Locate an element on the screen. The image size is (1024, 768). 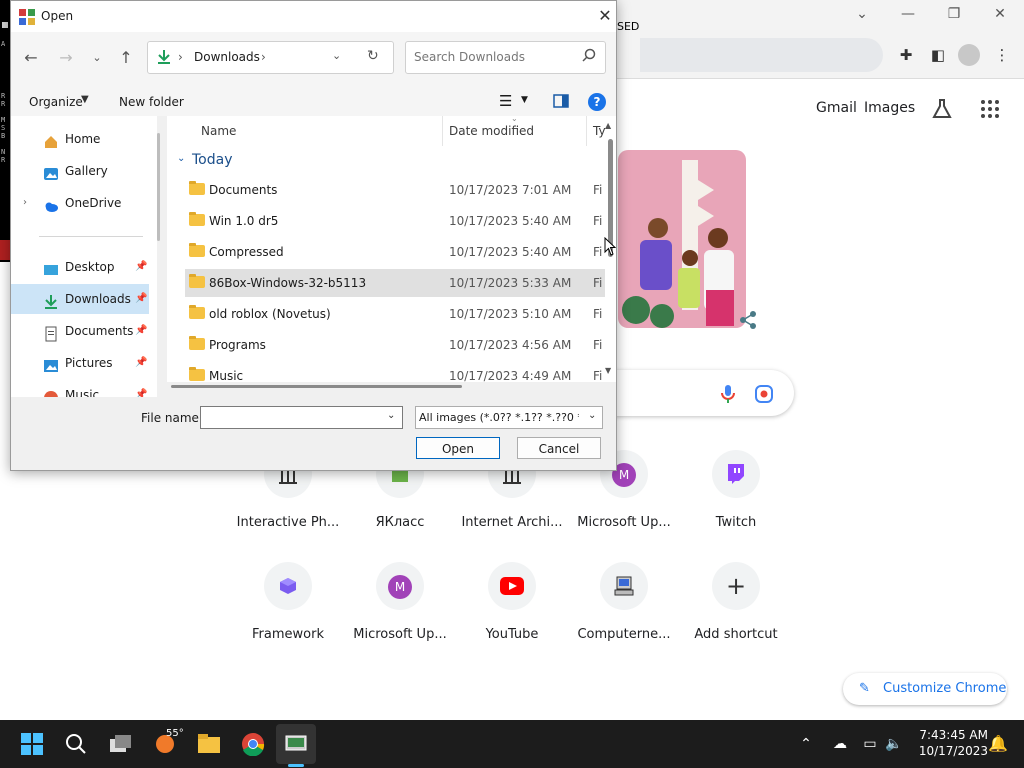
file-explorer-icon is located at coordinates (209, 744).